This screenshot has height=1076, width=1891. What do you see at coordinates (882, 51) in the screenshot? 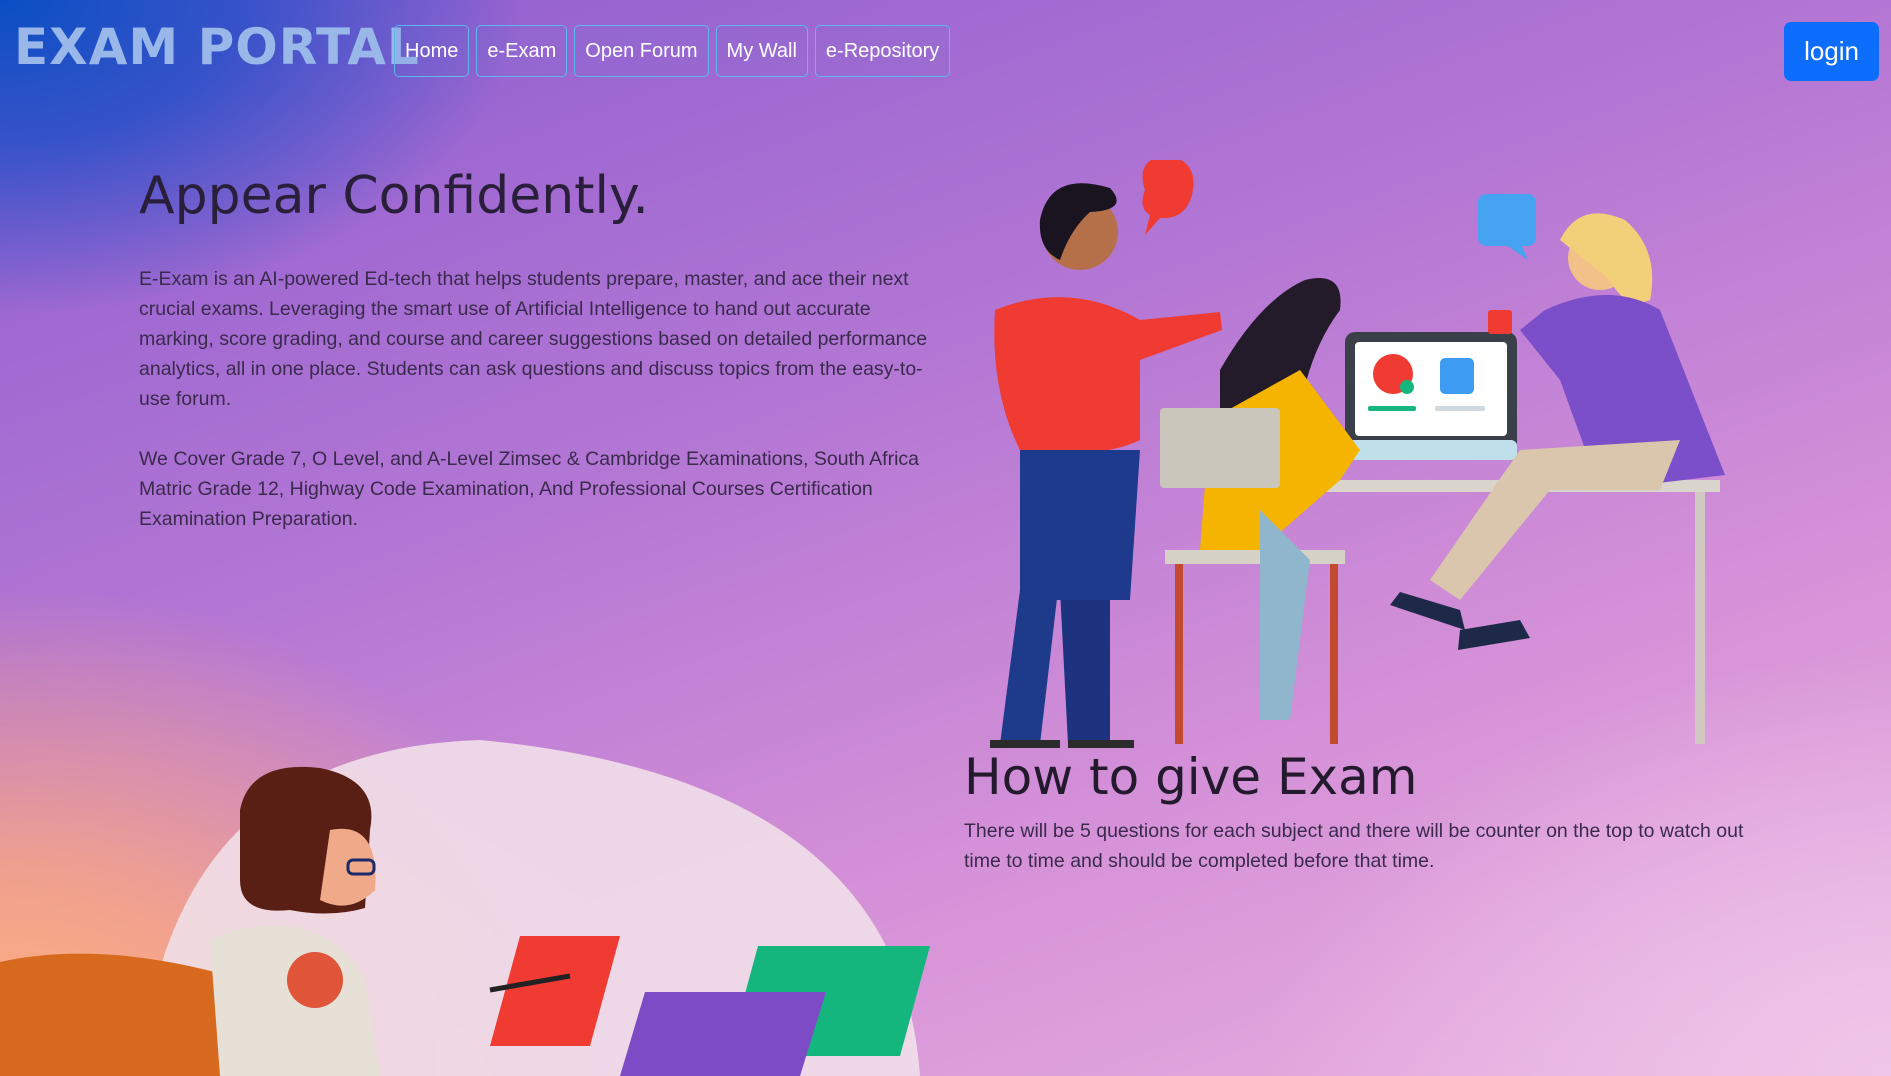
I see `nav-e-repository: e-Repository` at bounding box center [882, 51].